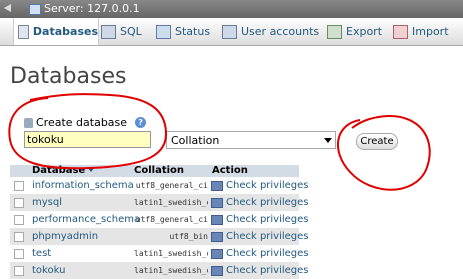  Describe the element at coordinates (159, 236) in the screenshot. I see `table-row: phpmyadmin utf8_bin Check privileges` at that location.